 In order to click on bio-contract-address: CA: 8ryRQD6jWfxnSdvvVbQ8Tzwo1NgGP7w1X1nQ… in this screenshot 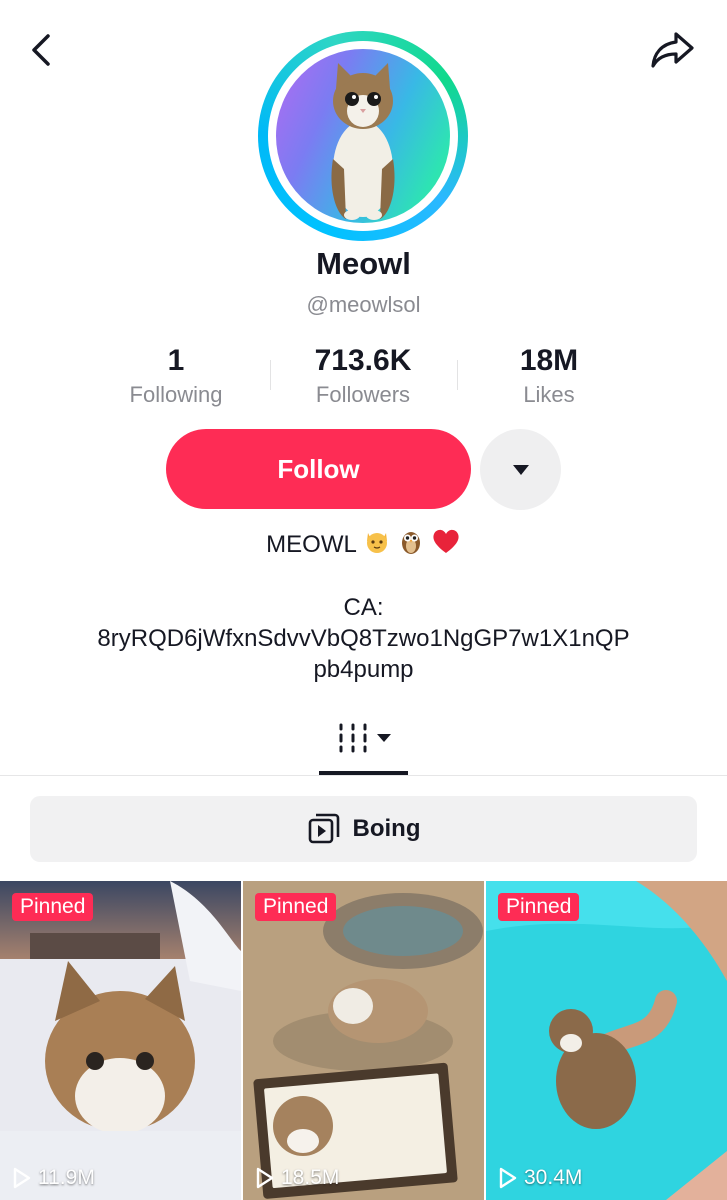, I will do `click(363, 638)`.